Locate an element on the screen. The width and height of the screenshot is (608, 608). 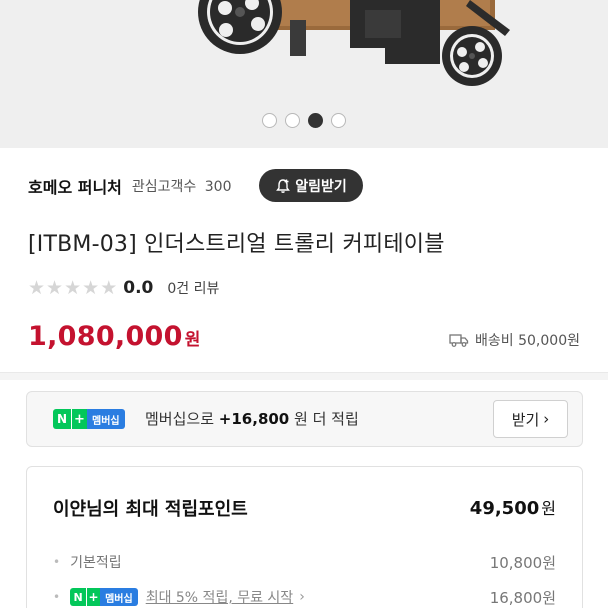
receive-button: 받기 › is located at coordinates (530, 419).